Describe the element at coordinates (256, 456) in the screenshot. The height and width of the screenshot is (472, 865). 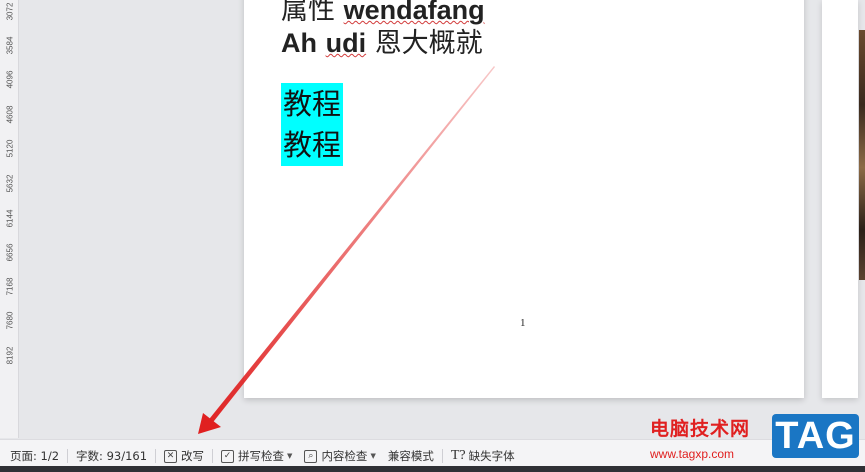
I see `spell-check-button: ✓ 拼写检查 ▼` at that location.